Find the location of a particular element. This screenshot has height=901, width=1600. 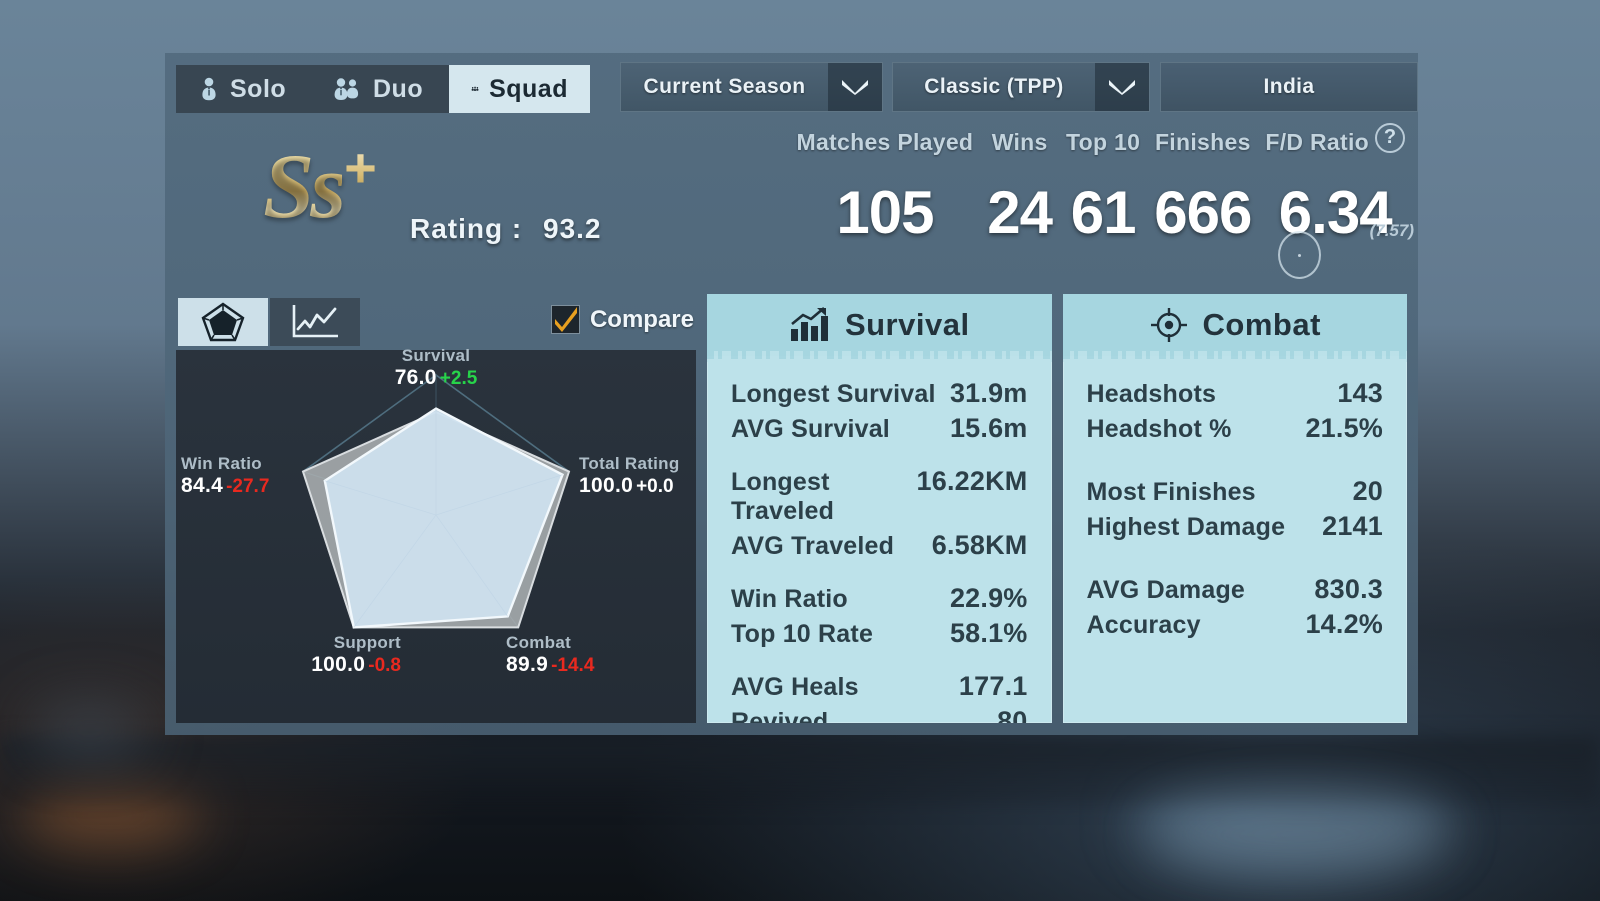

stat-group: AVG Damage 830.3 Accuracy 14.2% is located at coordinates (1235, 607).